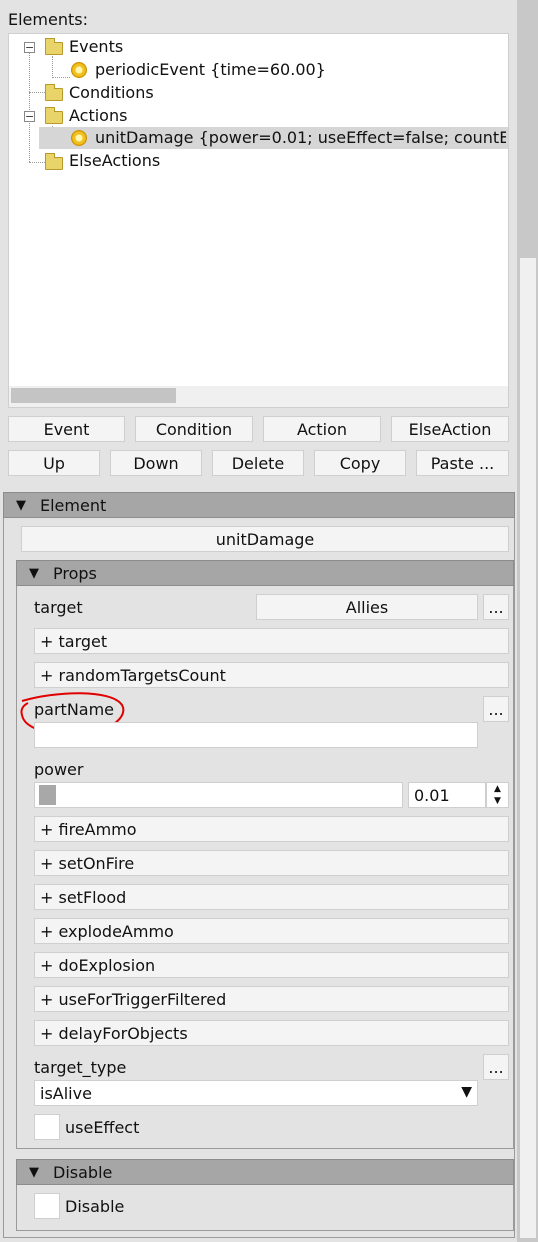  What do you see at coordinates (271, 965) in the screenshot?
I see `expand-do-explosion-button: + doExplosion` at bounding box center [271, 965].